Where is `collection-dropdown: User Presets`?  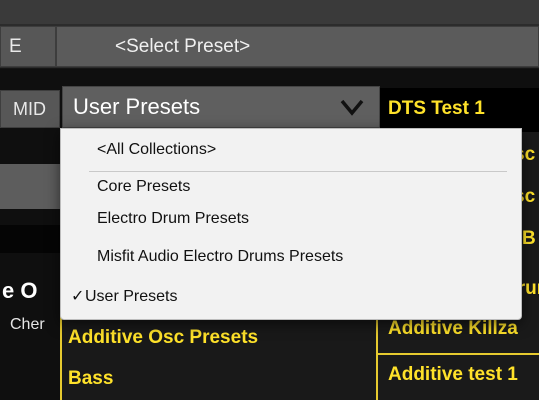
collection-dropdown: User Presets is located at coordinates (221, 107).